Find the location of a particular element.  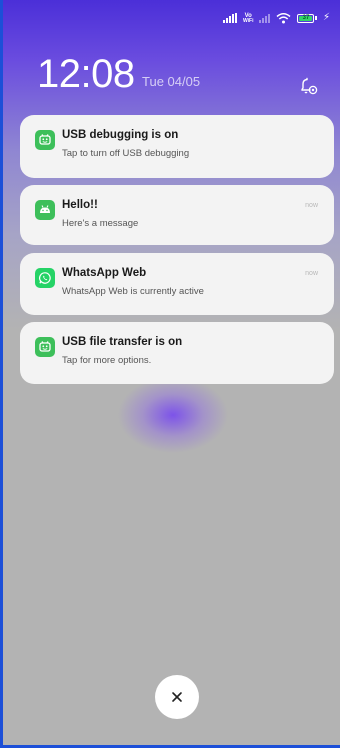

lock-clock: 12:08 is located at coordinates (86, 74).